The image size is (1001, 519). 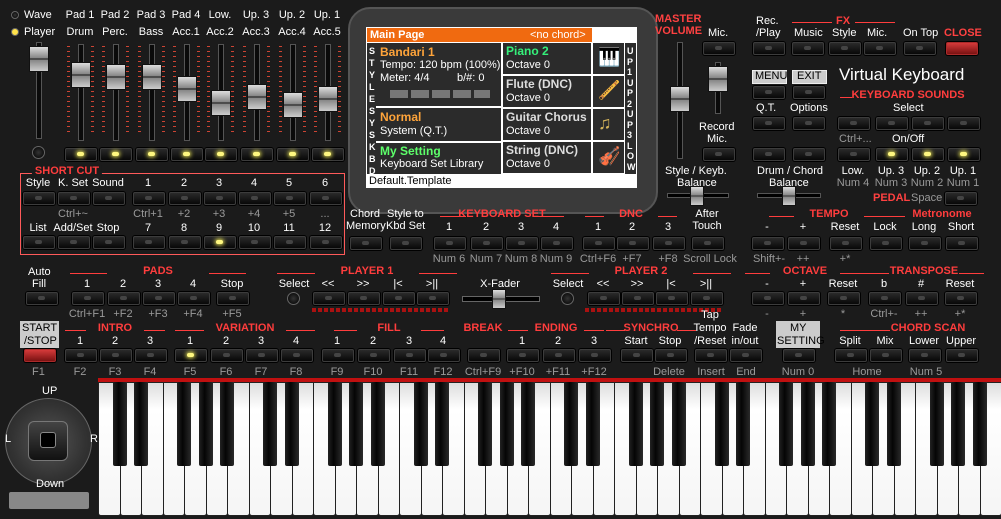 What do you see at coordinates (769, 48) in the screenshot?
I see `rec-play-button` at bounding box center [769, 48].